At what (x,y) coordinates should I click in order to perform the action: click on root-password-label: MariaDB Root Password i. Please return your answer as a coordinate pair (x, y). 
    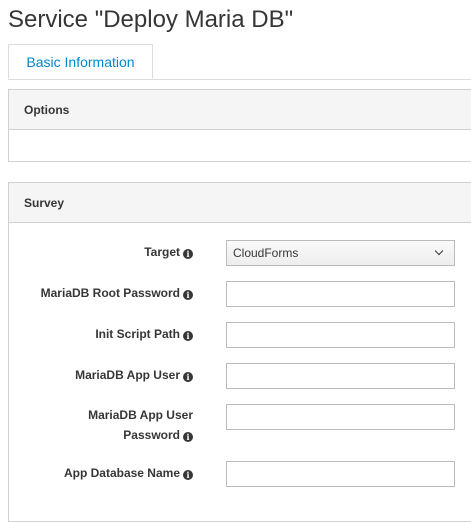
    Looking at the image, I should click on (117, 293).